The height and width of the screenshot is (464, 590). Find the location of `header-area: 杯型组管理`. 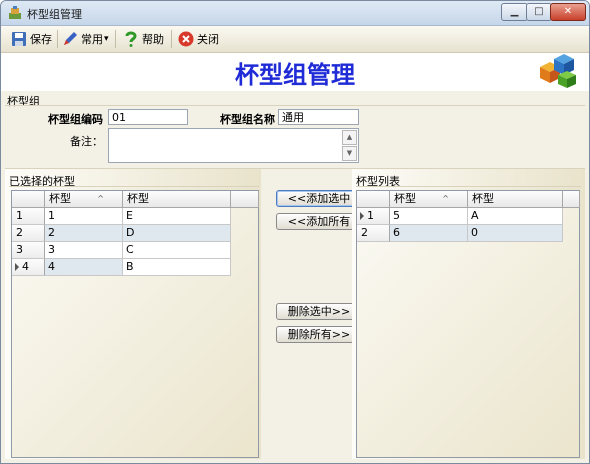

header-area: 杯型组管理 is located at coordinates (295, 72).